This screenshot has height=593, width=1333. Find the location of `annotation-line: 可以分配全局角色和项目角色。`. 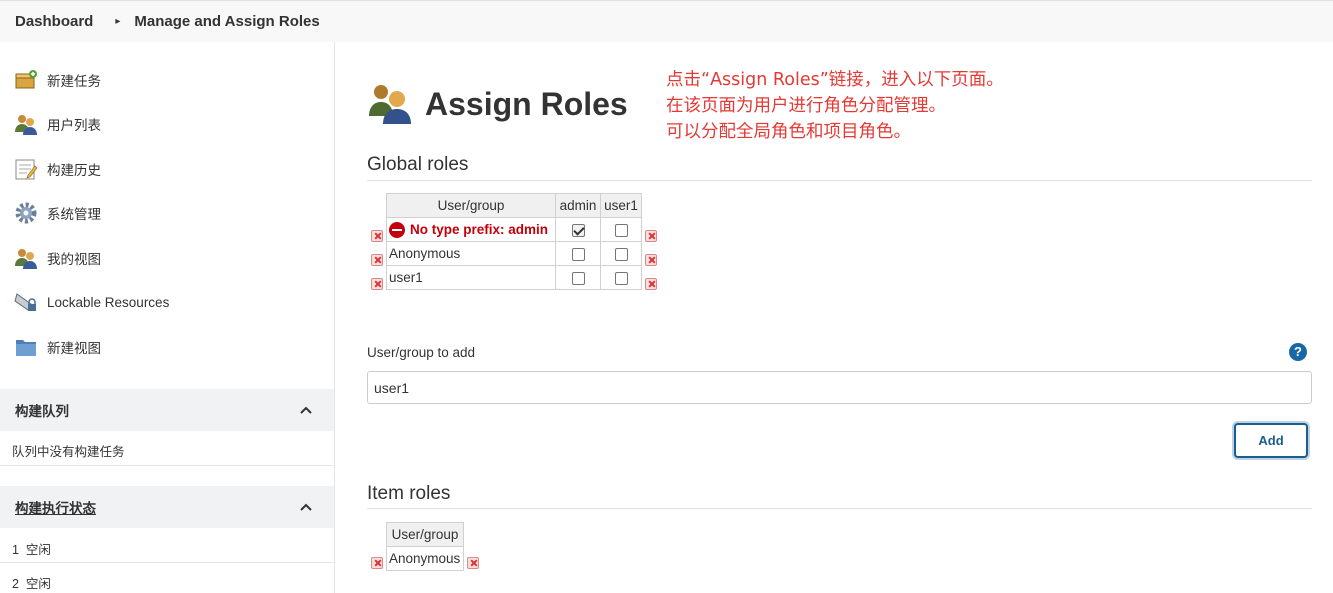

annotation-line: 可以分配全局角色和项目角色。 is located at coordinates (788, 132).